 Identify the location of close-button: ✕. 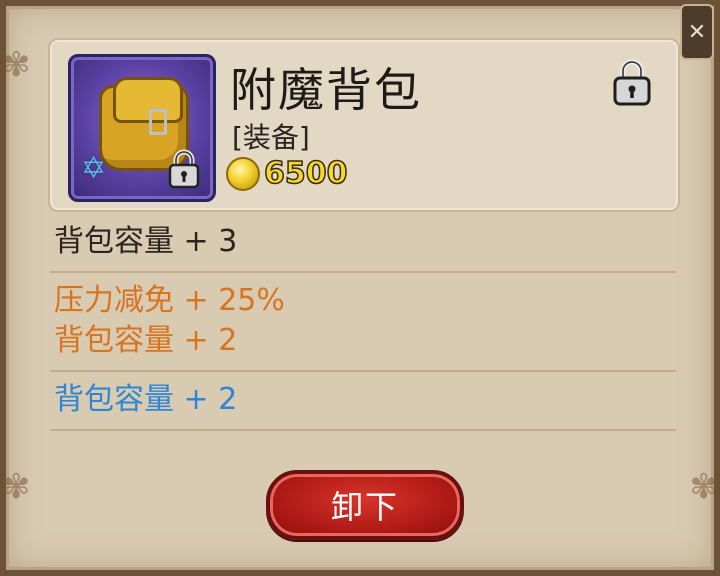
(697, 32).